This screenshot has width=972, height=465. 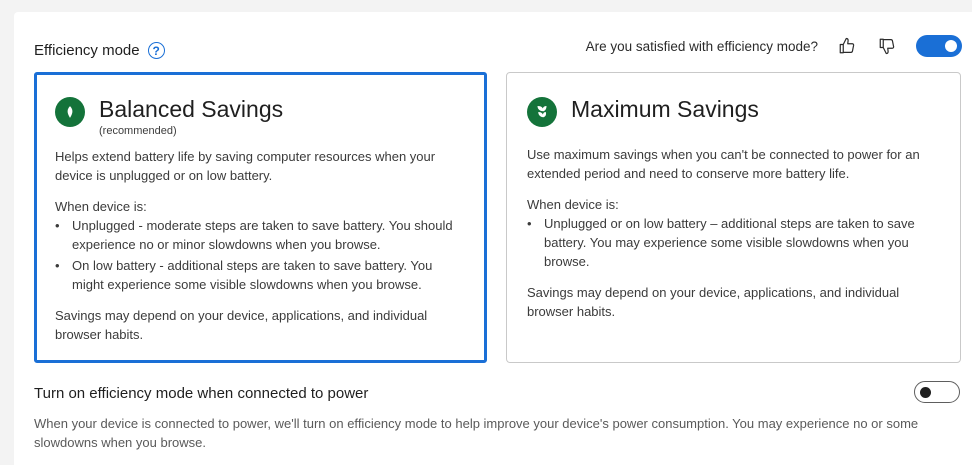 What do you see at coordinates (191, 109) in the screenshot?
I see `card-title: Balanced Savings` at bounding box center [191, 109].